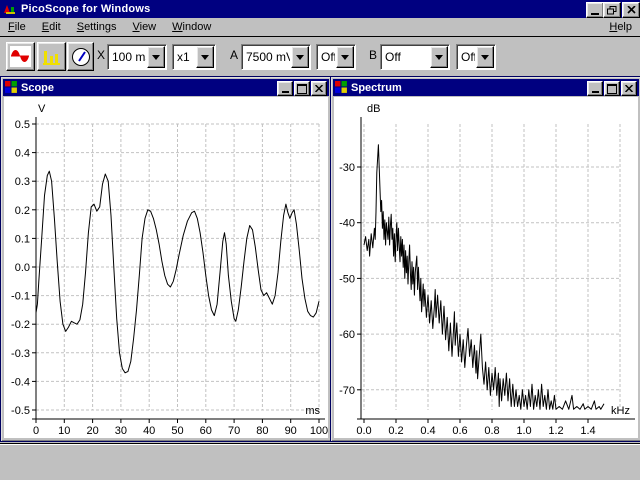 The height and width of the screenshot is (480, 640). I want to click on app-icon, so click(9, 9).